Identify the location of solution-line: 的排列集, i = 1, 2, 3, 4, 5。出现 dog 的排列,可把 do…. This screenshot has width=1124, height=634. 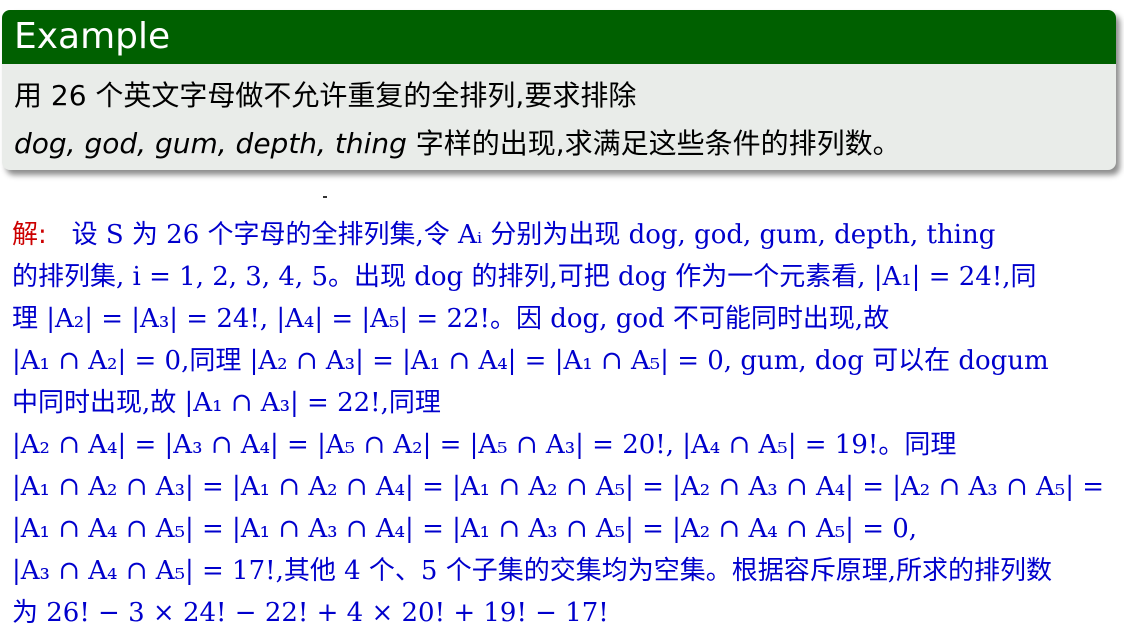
(524, 277).